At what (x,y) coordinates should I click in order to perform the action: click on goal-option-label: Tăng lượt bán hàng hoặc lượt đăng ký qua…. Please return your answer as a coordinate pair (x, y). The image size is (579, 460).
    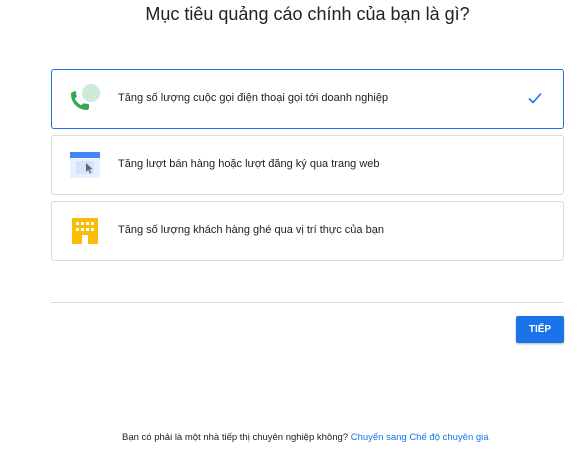
    Looking at the image, I should click on (249, 164).